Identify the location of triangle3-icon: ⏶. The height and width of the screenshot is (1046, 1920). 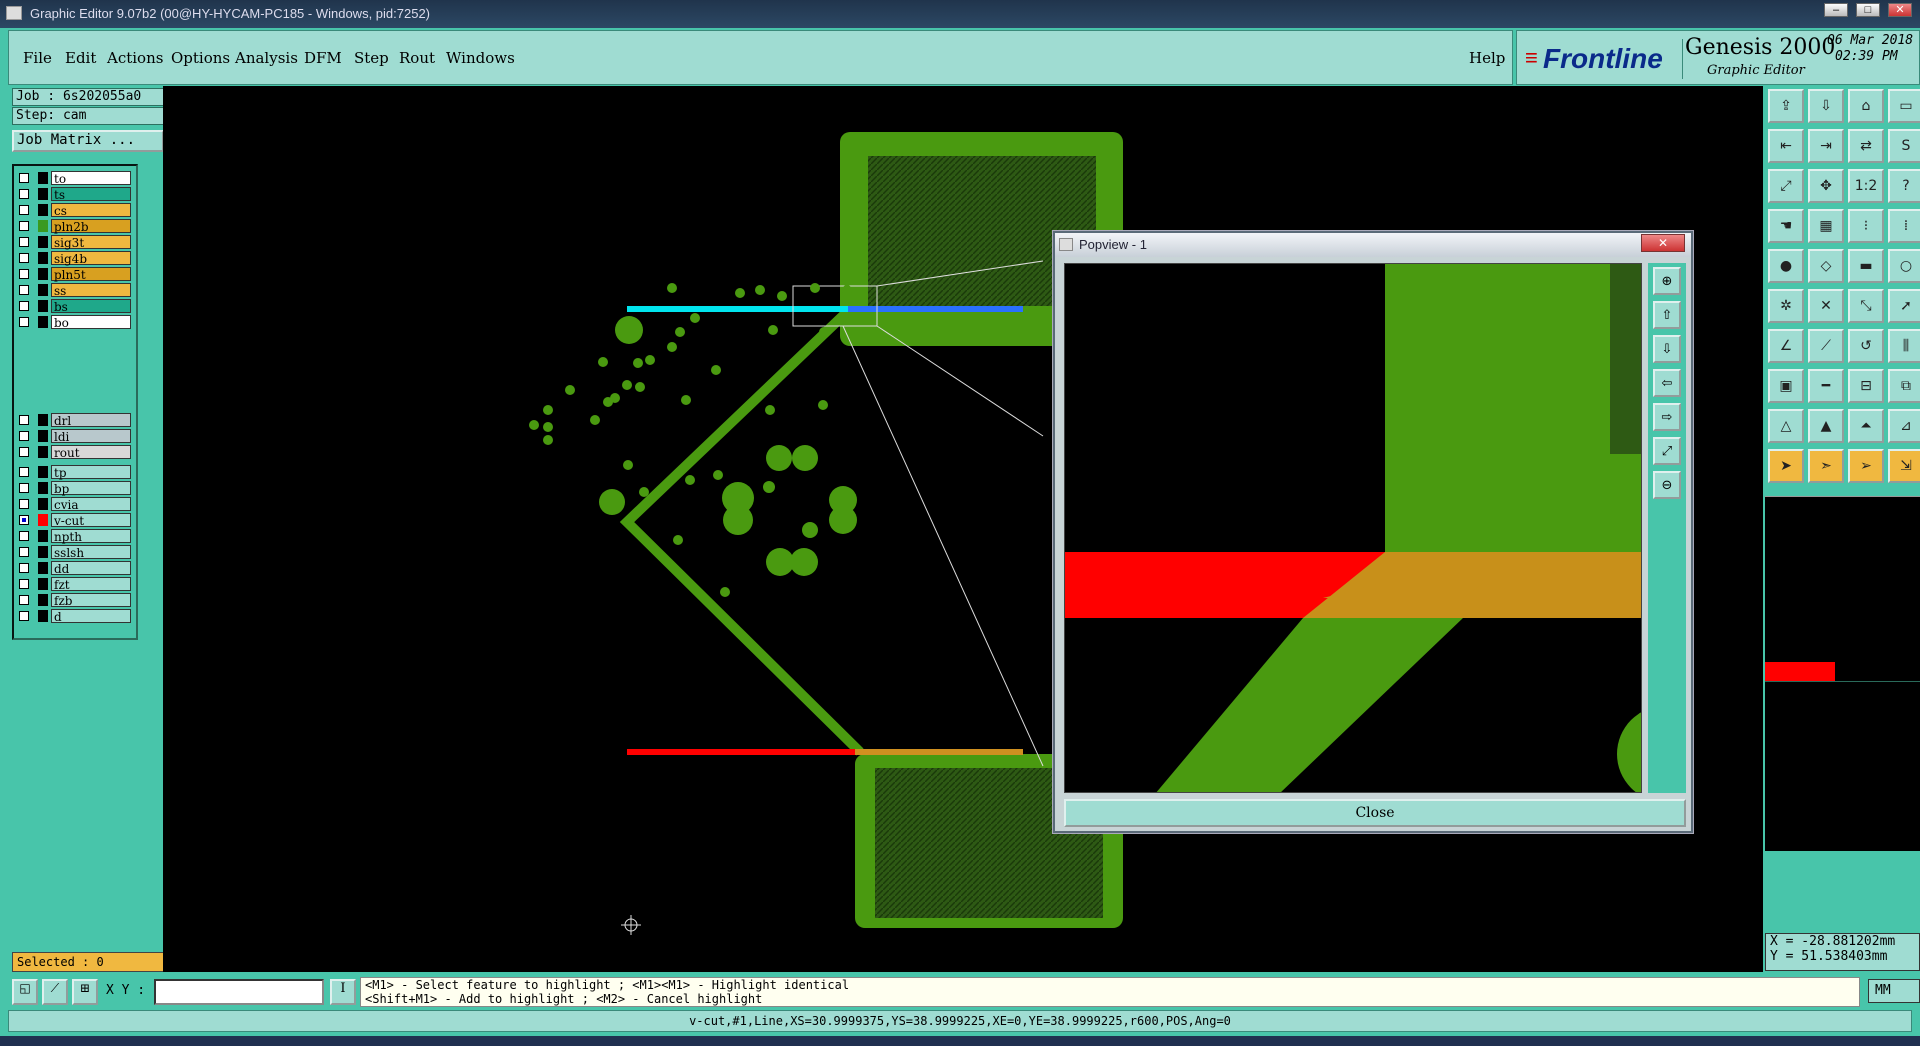
(1866, 426).